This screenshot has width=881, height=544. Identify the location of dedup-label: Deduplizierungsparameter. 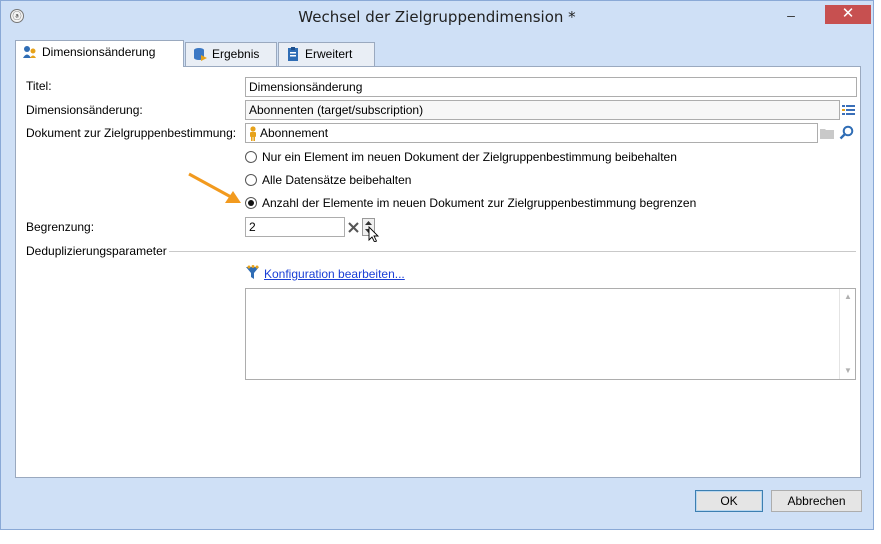
(96, 251).